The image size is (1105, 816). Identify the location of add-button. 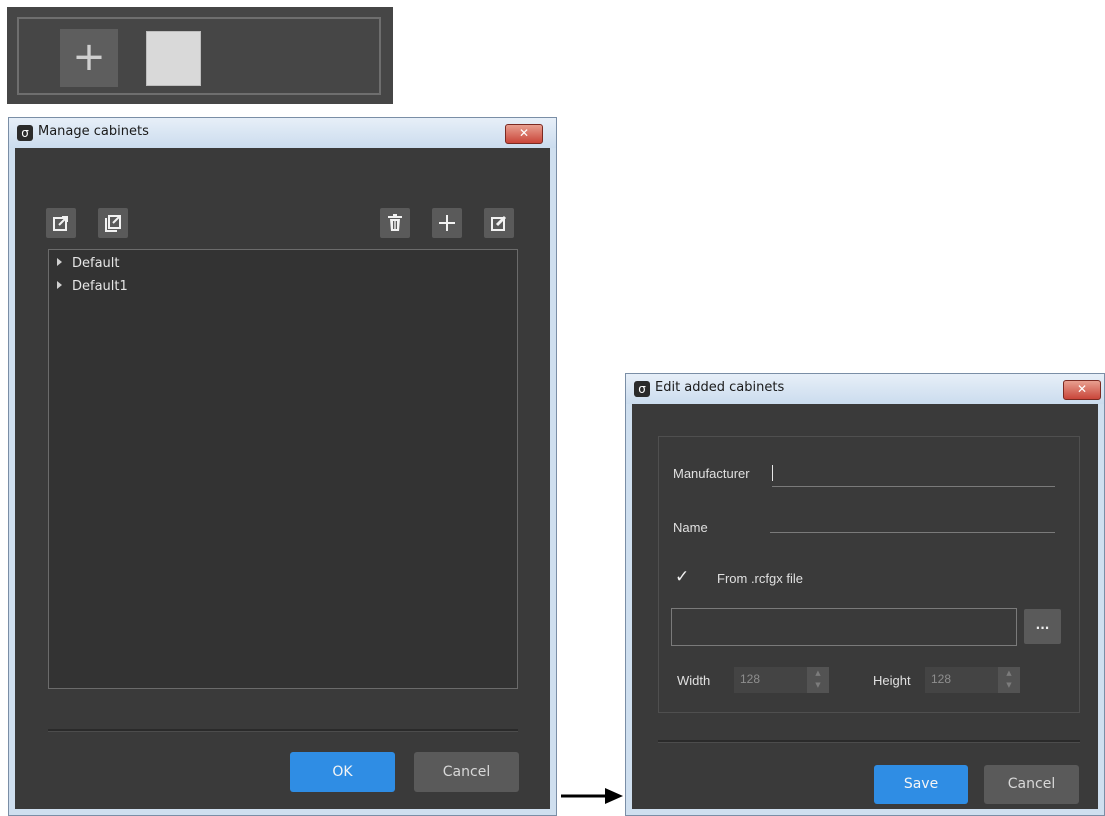
(447, 223).